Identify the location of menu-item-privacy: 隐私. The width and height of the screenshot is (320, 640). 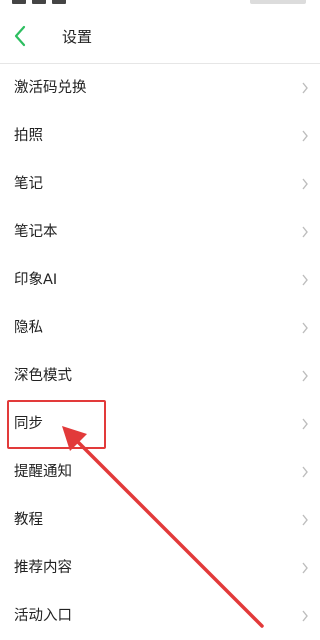
(160, 328).